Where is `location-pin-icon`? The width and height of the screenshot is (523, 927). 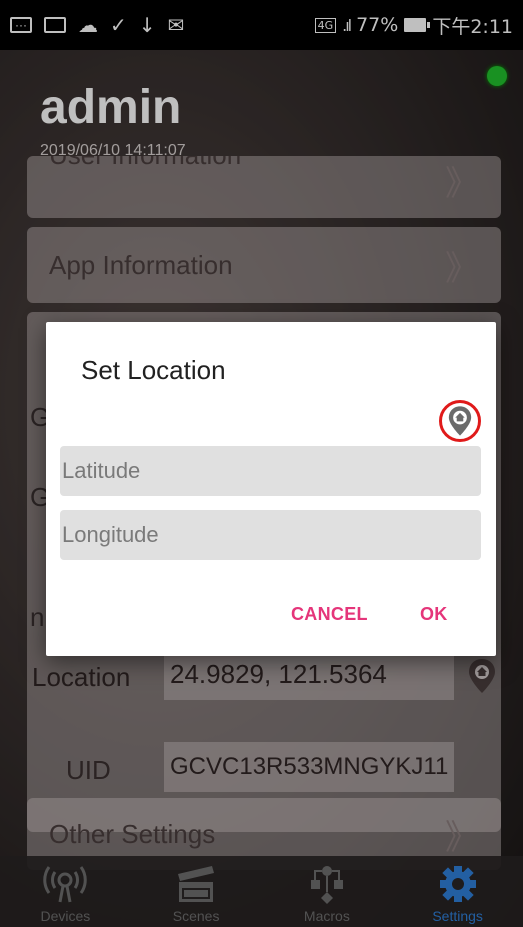 location-pin-icon is located at coordinates (460, 421).